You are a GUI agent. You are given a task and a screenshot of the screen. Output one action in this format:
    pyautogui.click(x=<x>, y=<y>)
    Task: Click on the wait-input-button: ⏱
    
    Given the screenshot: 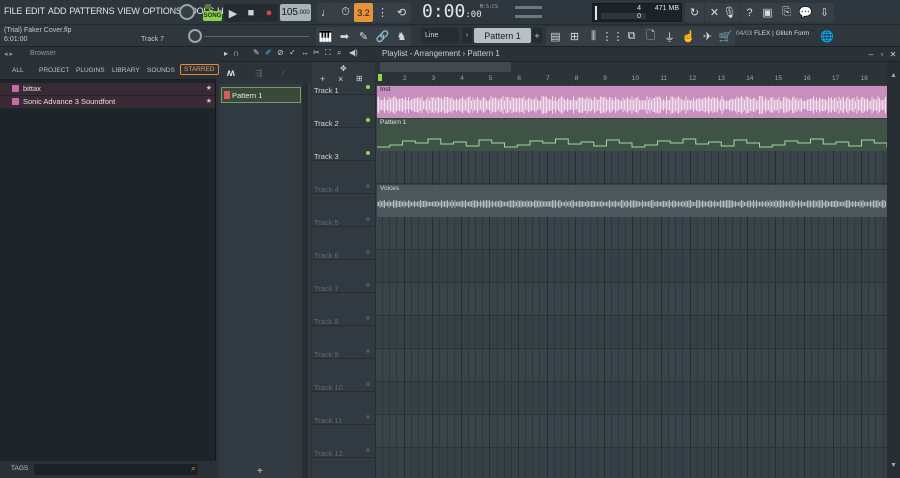 What is the action you would take?
    pyautogui.click(x=345, y=12)
    